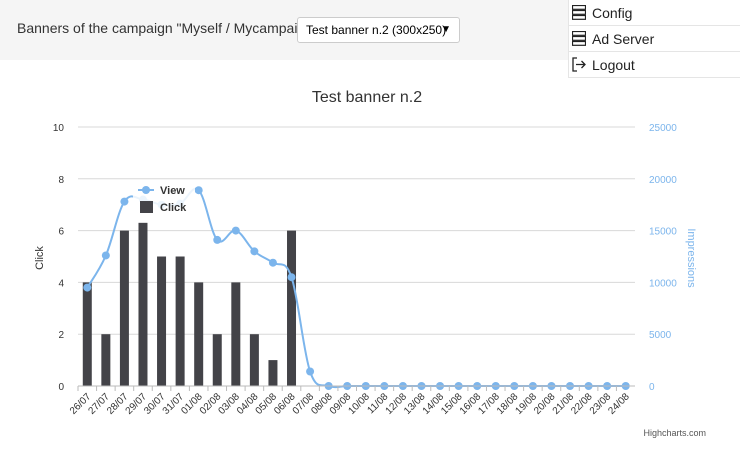  Describe the element at coordinates (691, 258) in the screenshot. I see `y2-axis-title: Impressions` at that location.